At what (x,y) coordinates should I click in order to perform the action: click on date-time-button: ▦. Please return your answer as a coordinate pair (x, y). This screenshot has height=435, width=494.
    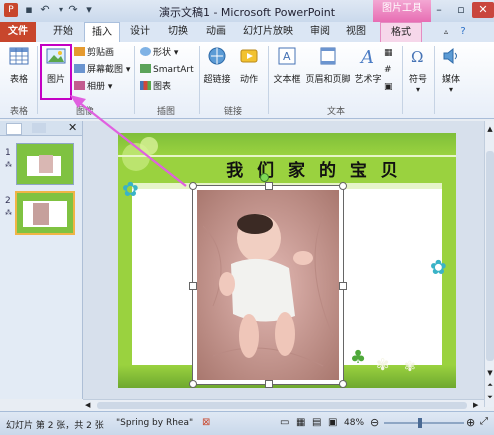
    Looking at the image, I should click on (391, 53).